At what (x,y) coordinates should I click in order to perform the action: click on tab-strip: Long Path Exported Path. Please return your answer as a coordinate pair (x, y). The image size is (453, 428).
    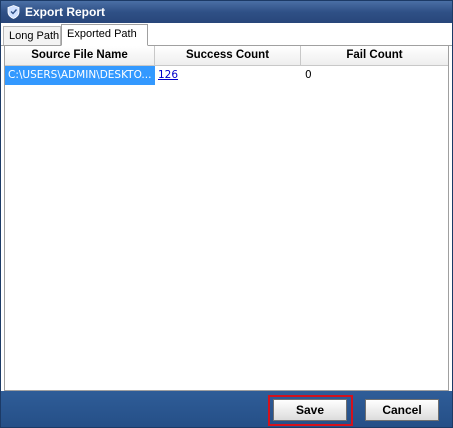
    Looking at the image, I should click on (226, 34).